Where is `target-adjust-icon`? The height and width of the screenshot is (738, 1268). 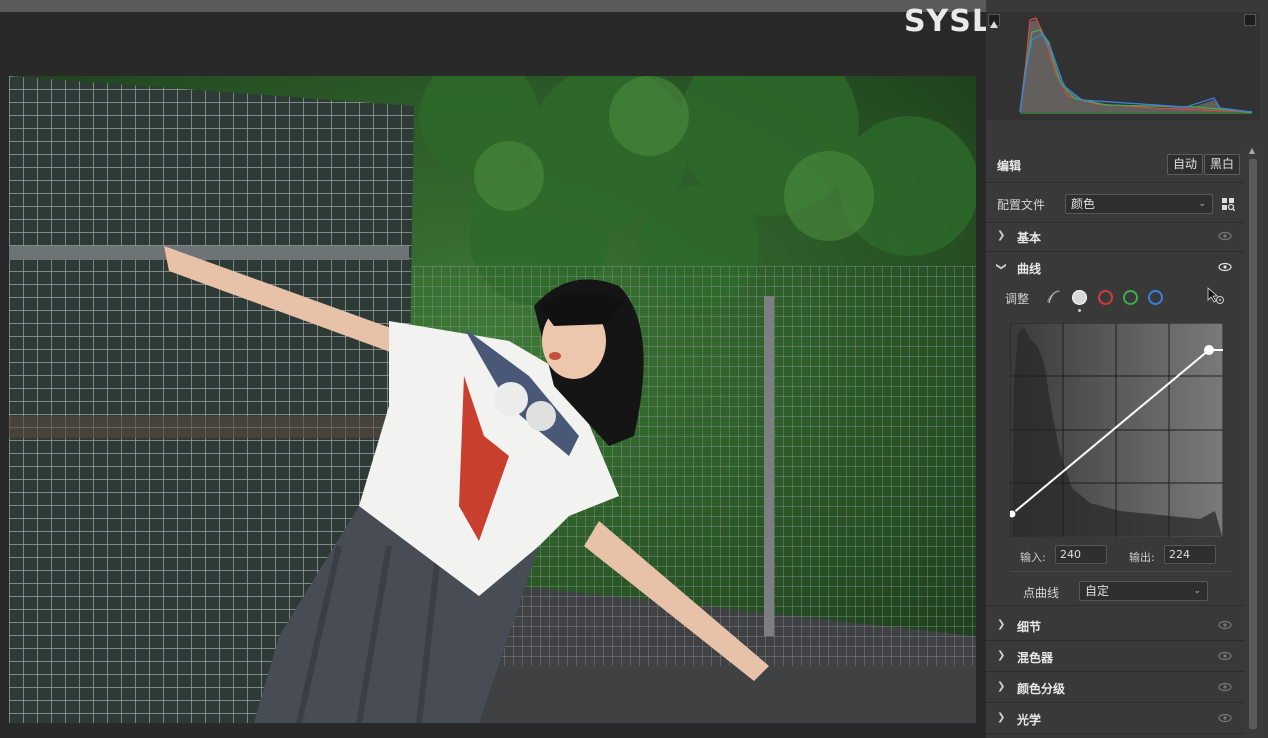 target-adjust-icon is located at coordinates (1216, 296).